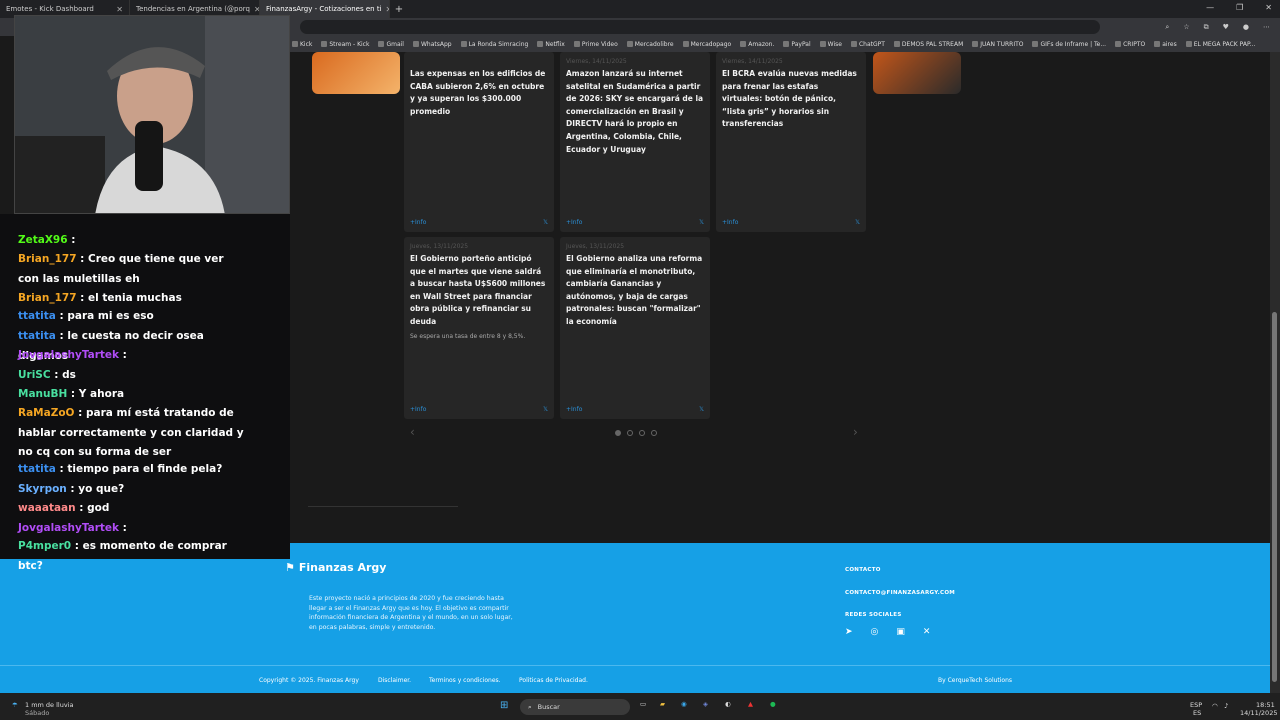 This screenshot has height=720, width=1280. Describe the element at coordinates (504, 705) in the screenshot. I see `start-icon: ⊞` at that location.